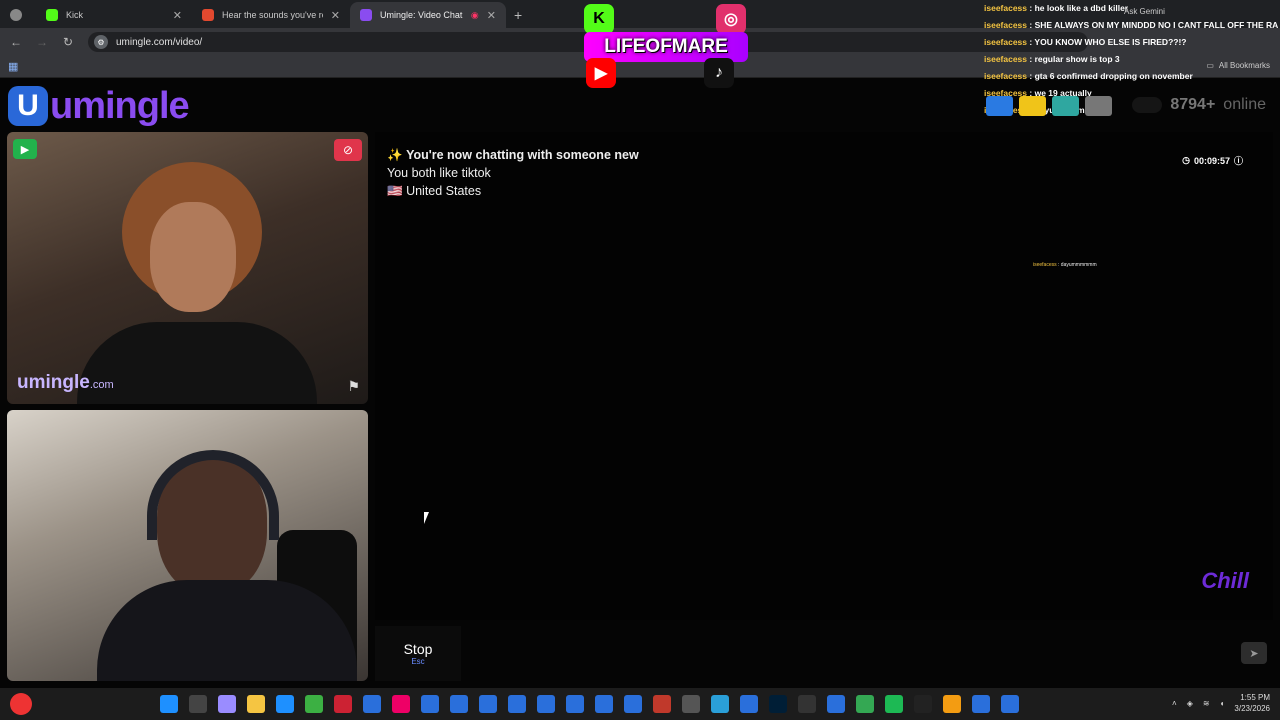 This screenshot has width=1280, height=720. I want to click on send-icon: ➤, so click(1254, 653).